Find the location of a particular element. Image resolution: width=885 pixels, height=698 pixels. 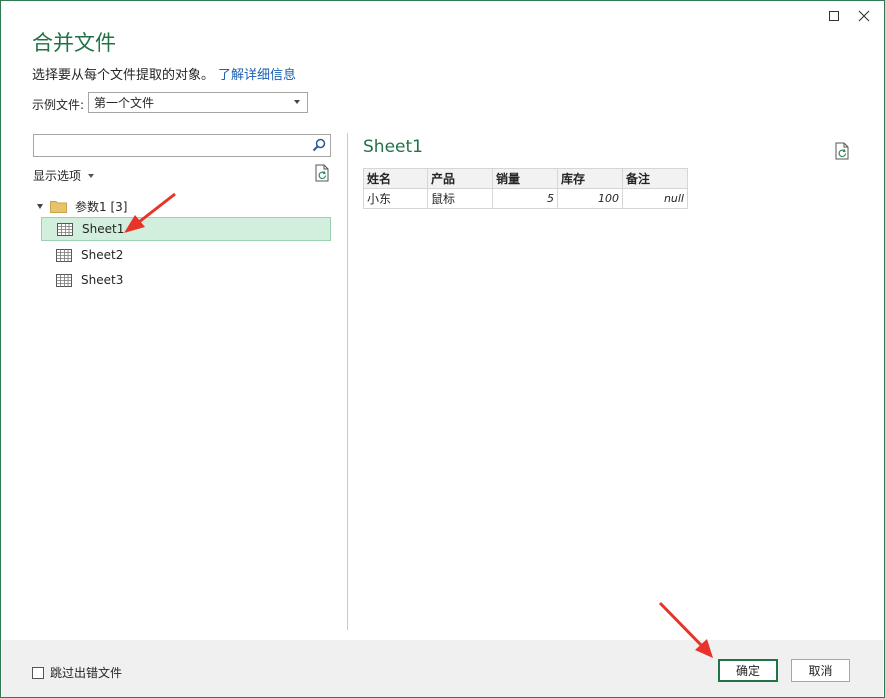

pane-divider is located at coordinates (347, 381).